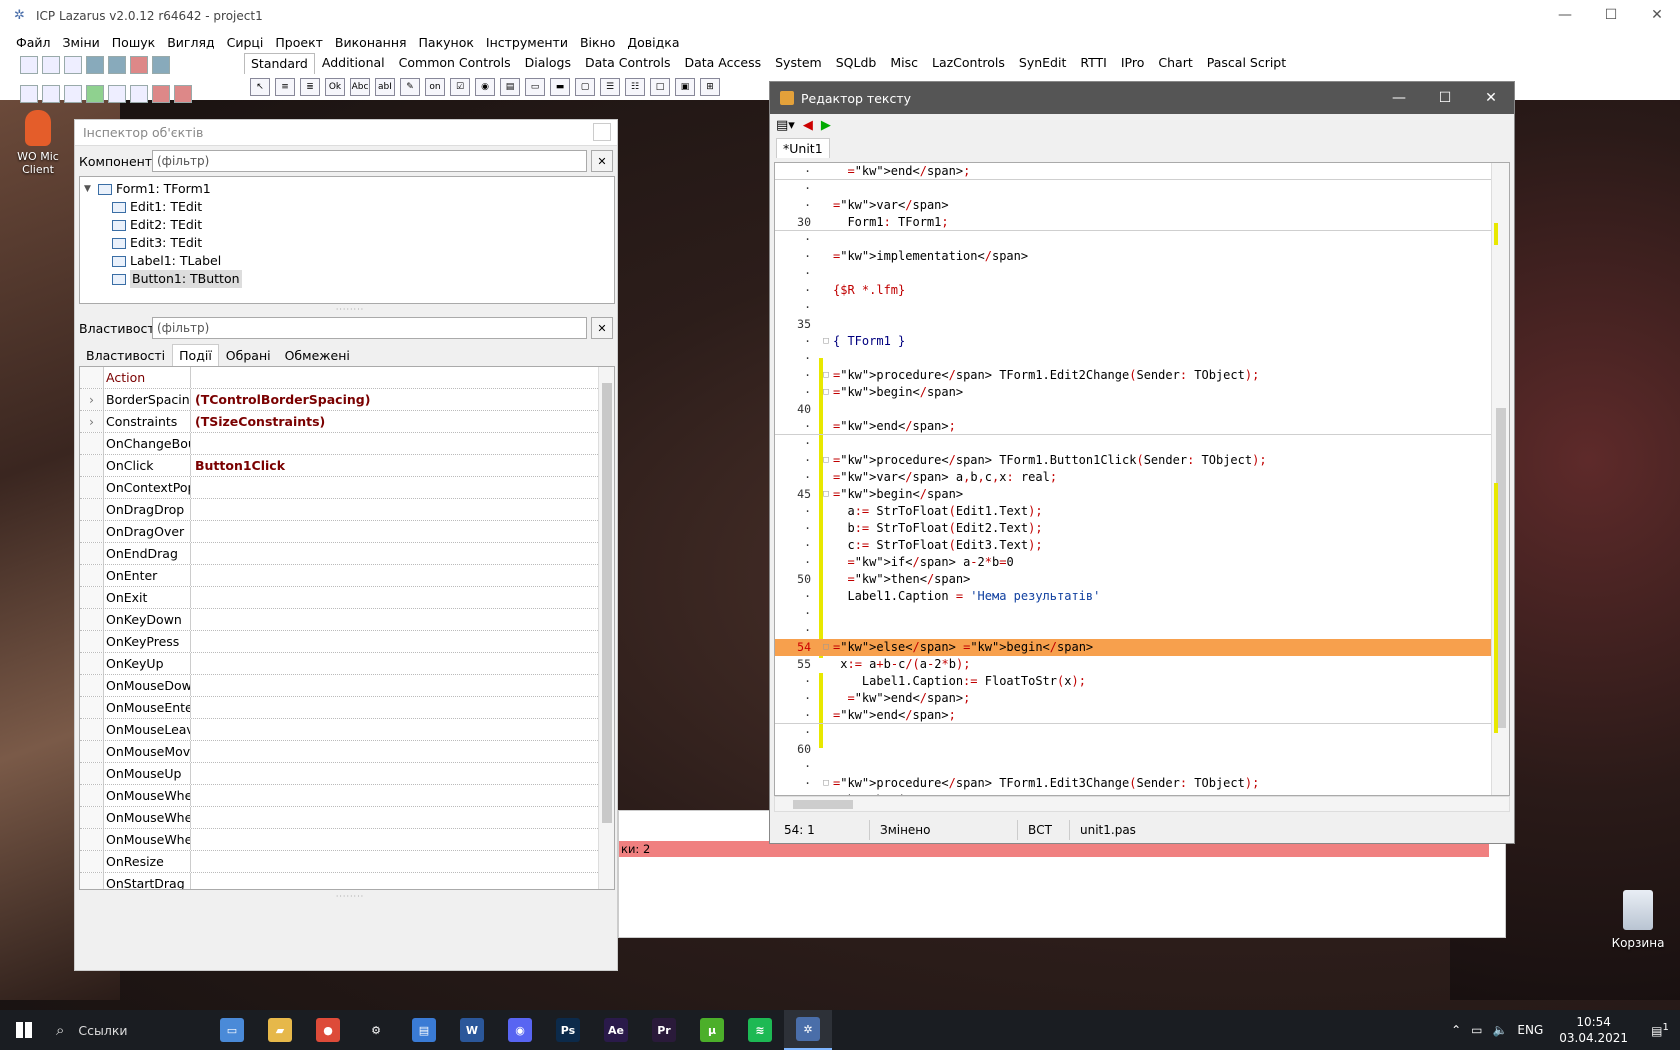 The image size is (1680, 1050). I want to click on desktop-icon-wo-mic: WO Mic Client, so click(38, 143).